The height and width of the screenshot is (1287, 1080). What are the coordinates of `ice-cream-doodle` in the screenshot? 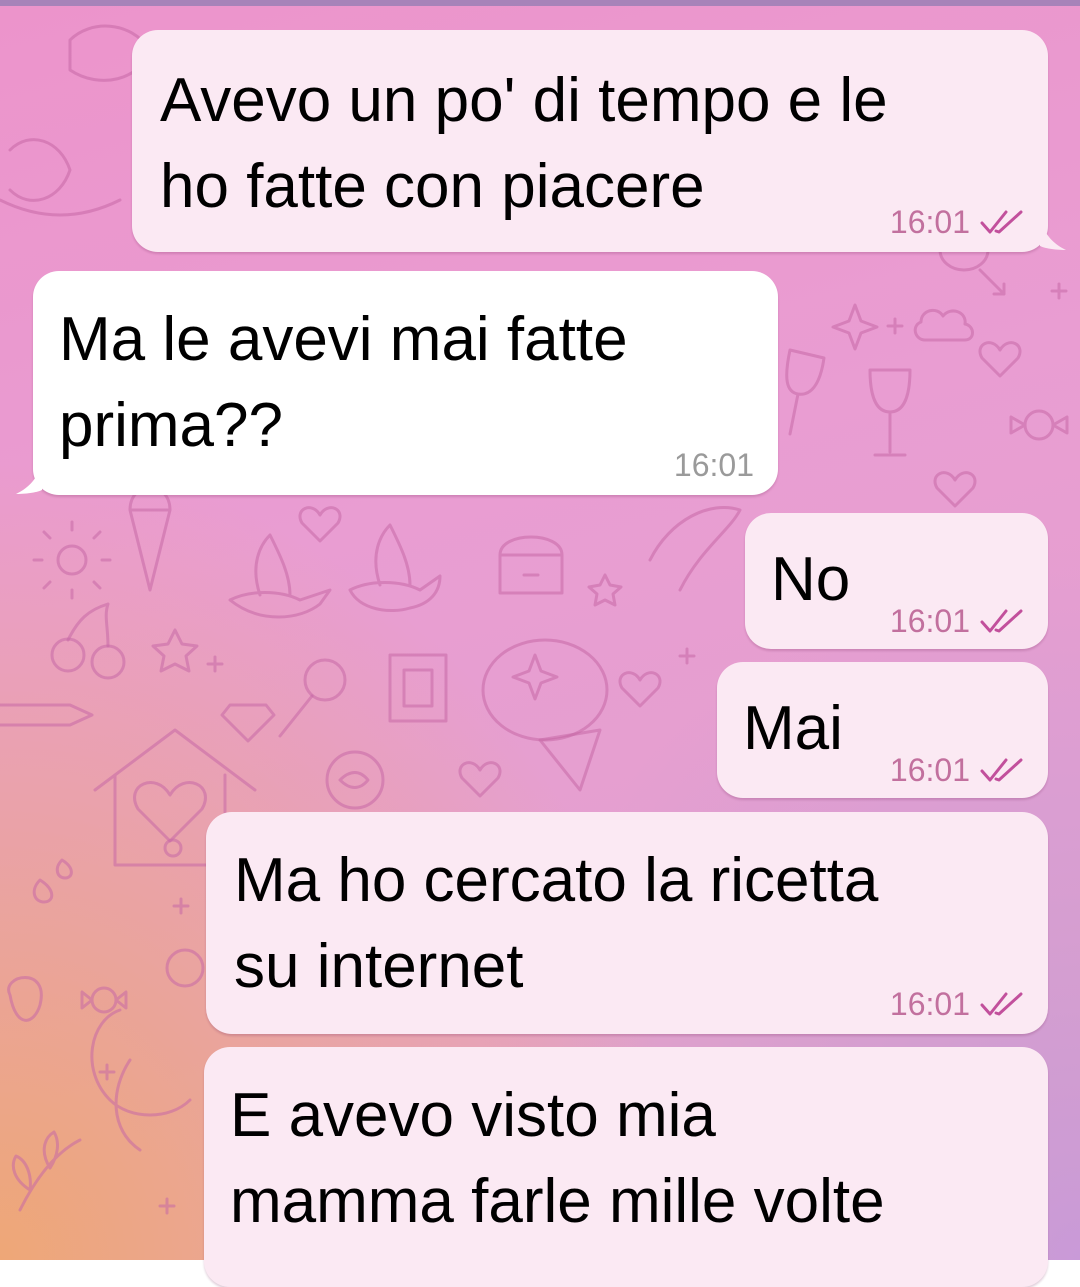 It's located at (150, 539).